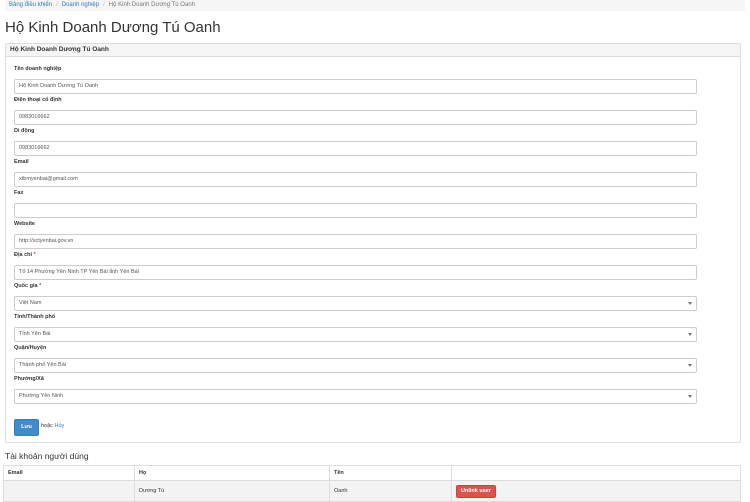  I want to click on website-label: Website, so click(24, 224).